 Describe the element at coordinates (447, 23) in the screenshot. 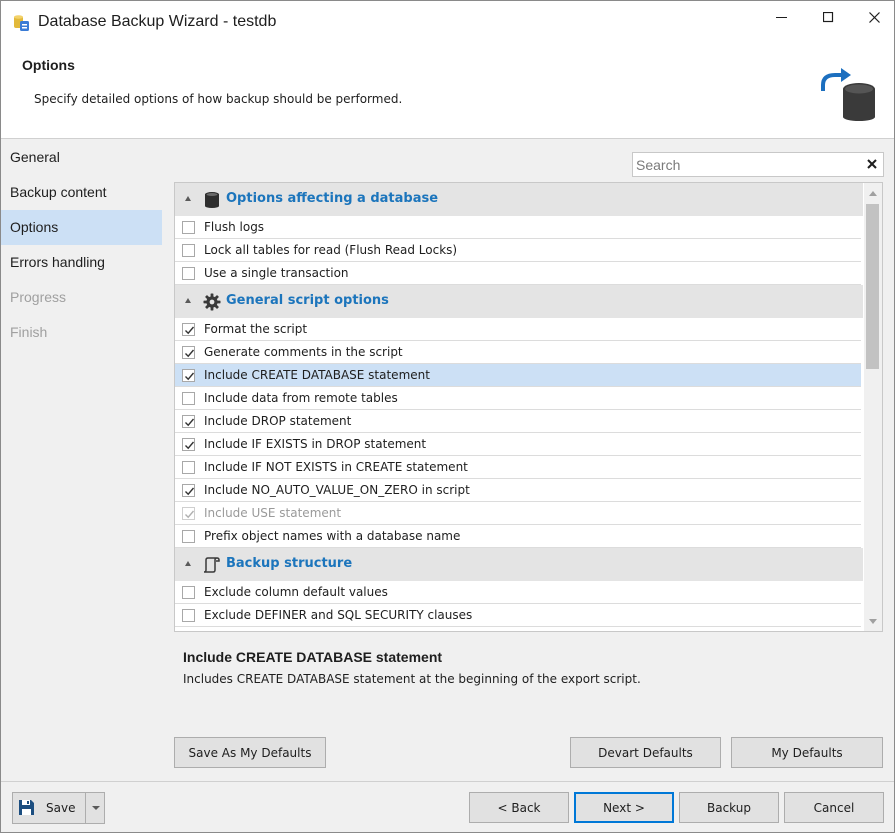

I see `title-bar: Database Backup Wizard - testdb` at that location.